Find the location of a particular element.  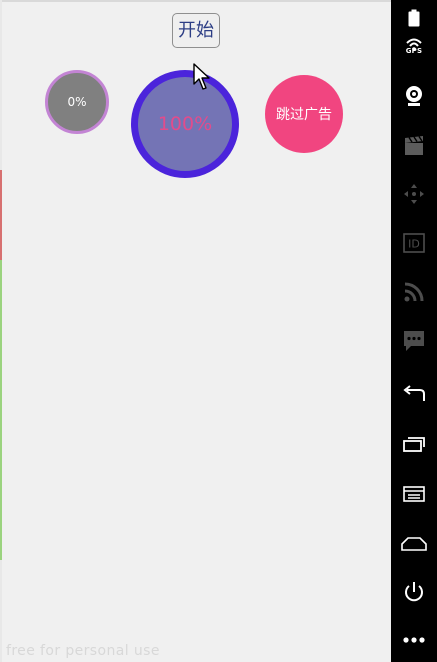

sms-message-icon is located at coordinates (414, 341).